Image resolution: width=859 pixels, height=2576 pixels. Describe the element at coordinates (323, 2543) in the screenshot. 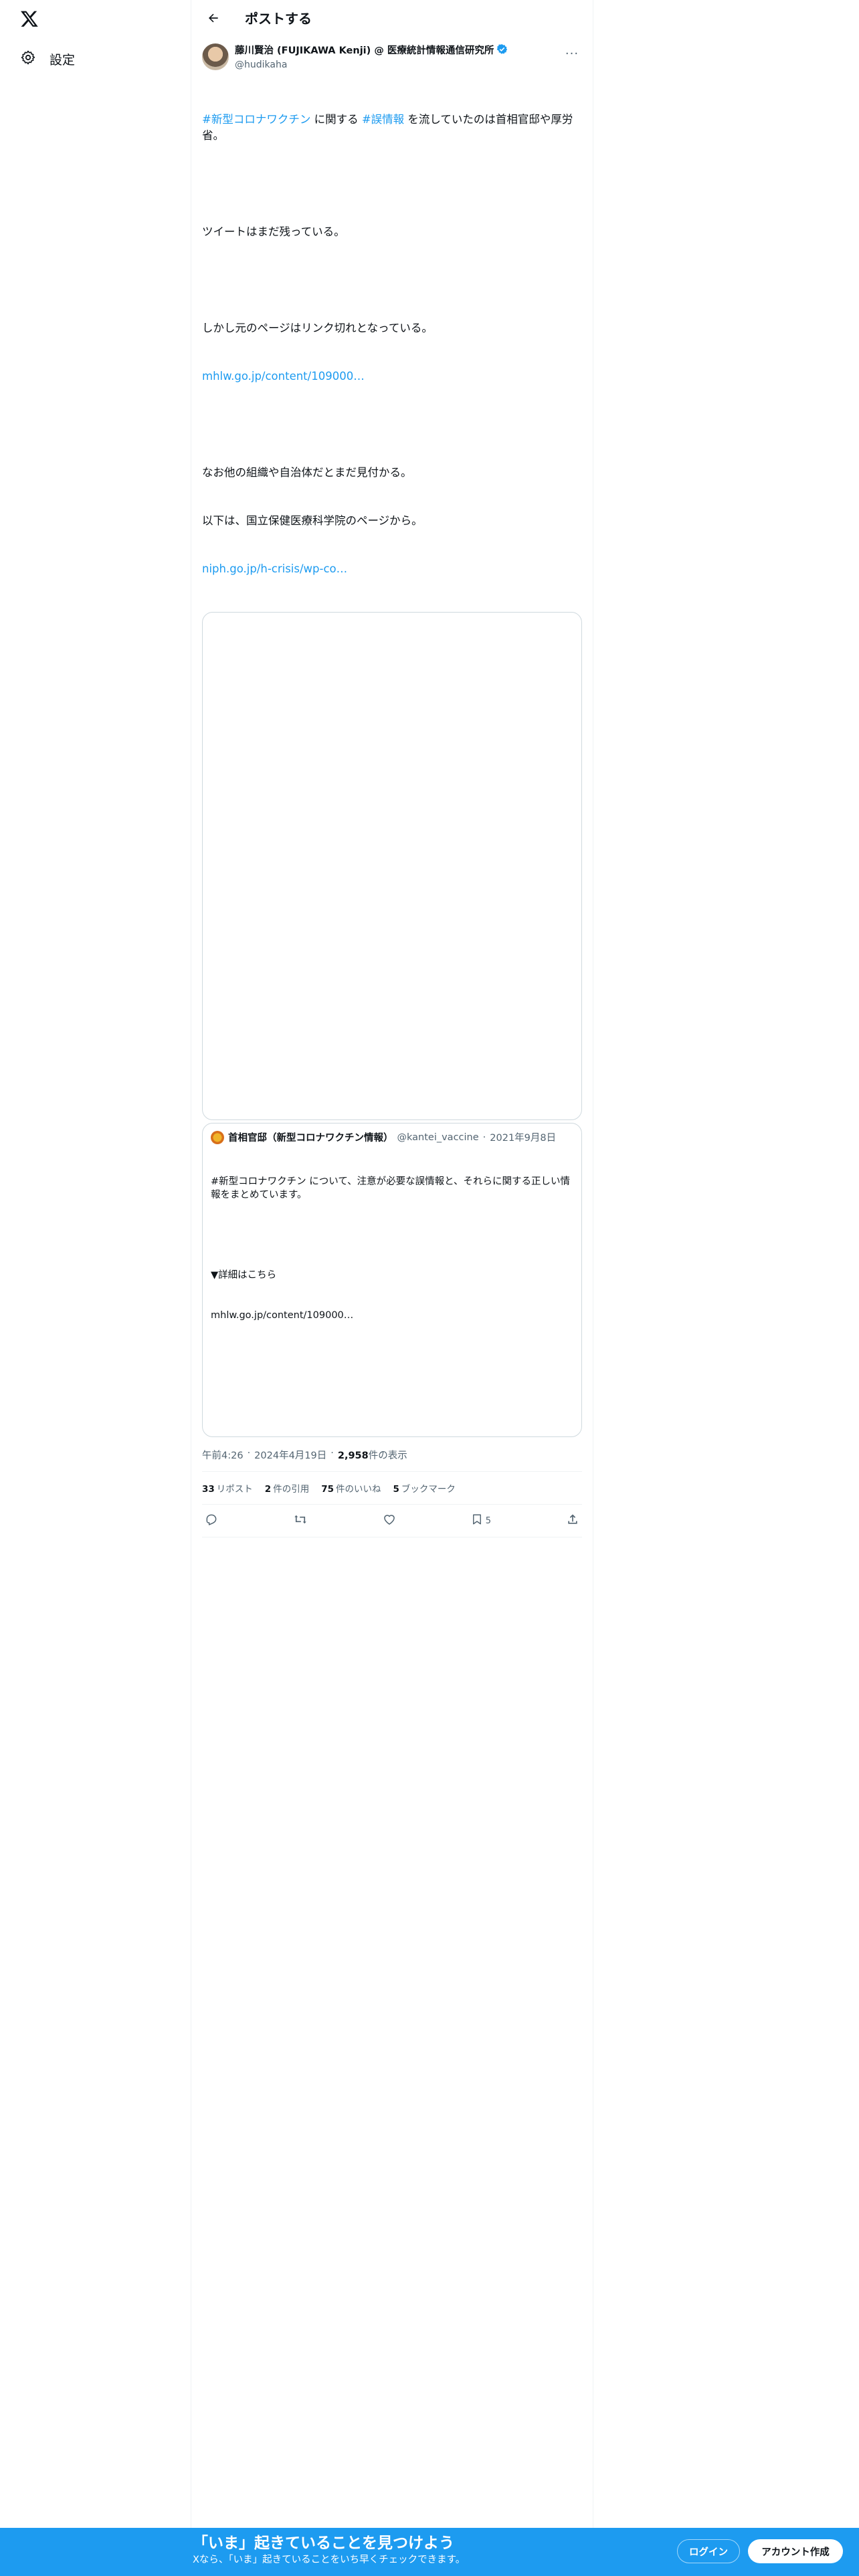

I see `banner-title: 「いま」起きていることを見つけよう` at that location.